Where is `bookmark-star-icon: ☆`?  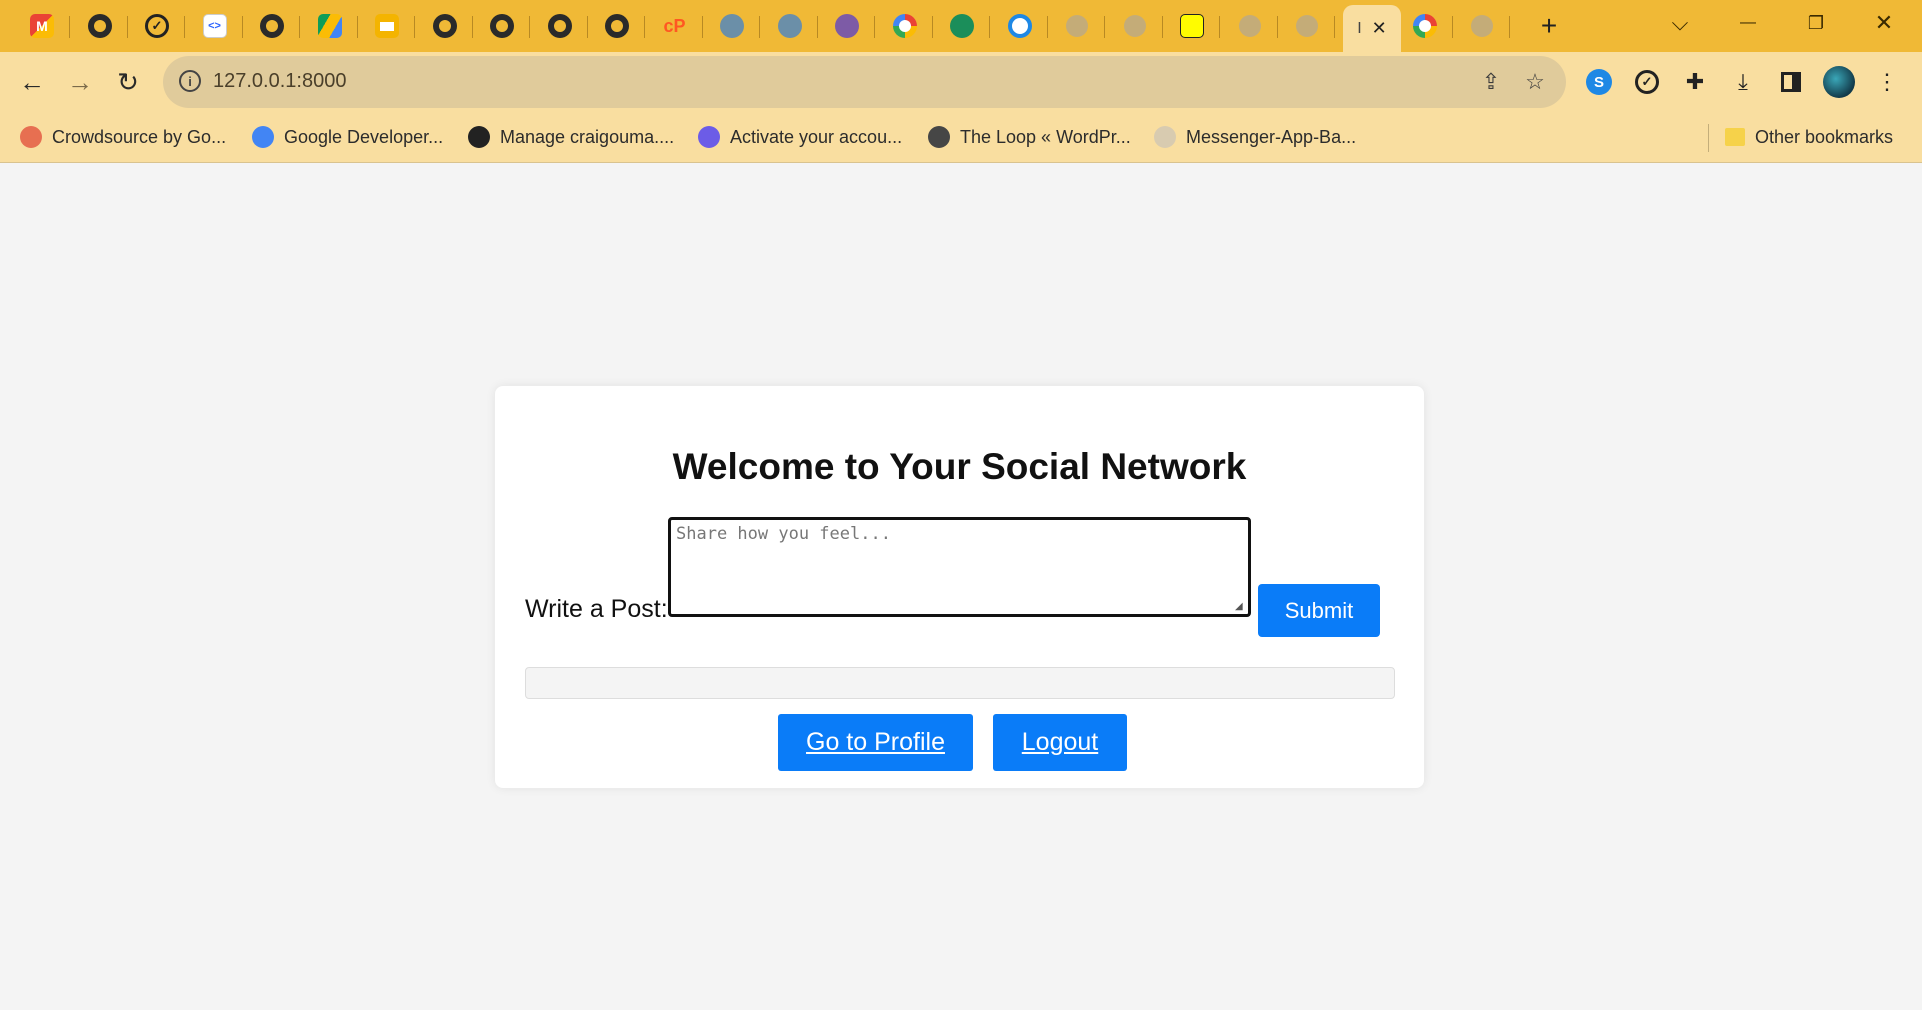
bookmark-star-icon: ☆ is located at coordinates (1535, 82).